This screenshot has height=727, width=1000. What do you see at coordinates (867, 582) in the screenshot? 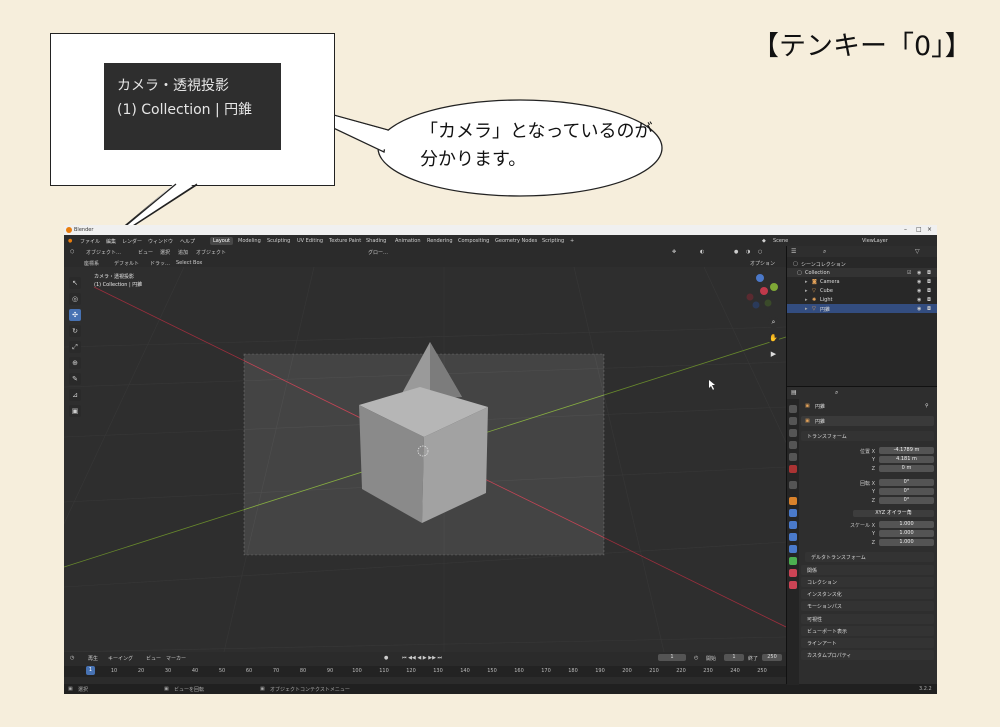
I see `collections-panel: コレクション` at bounding box center [867, 582].